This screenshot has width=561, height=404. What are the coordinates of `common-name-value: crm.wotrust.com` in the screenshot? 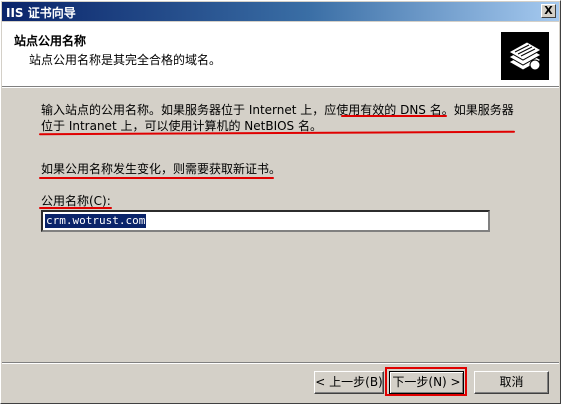 It's located at (96, 221).